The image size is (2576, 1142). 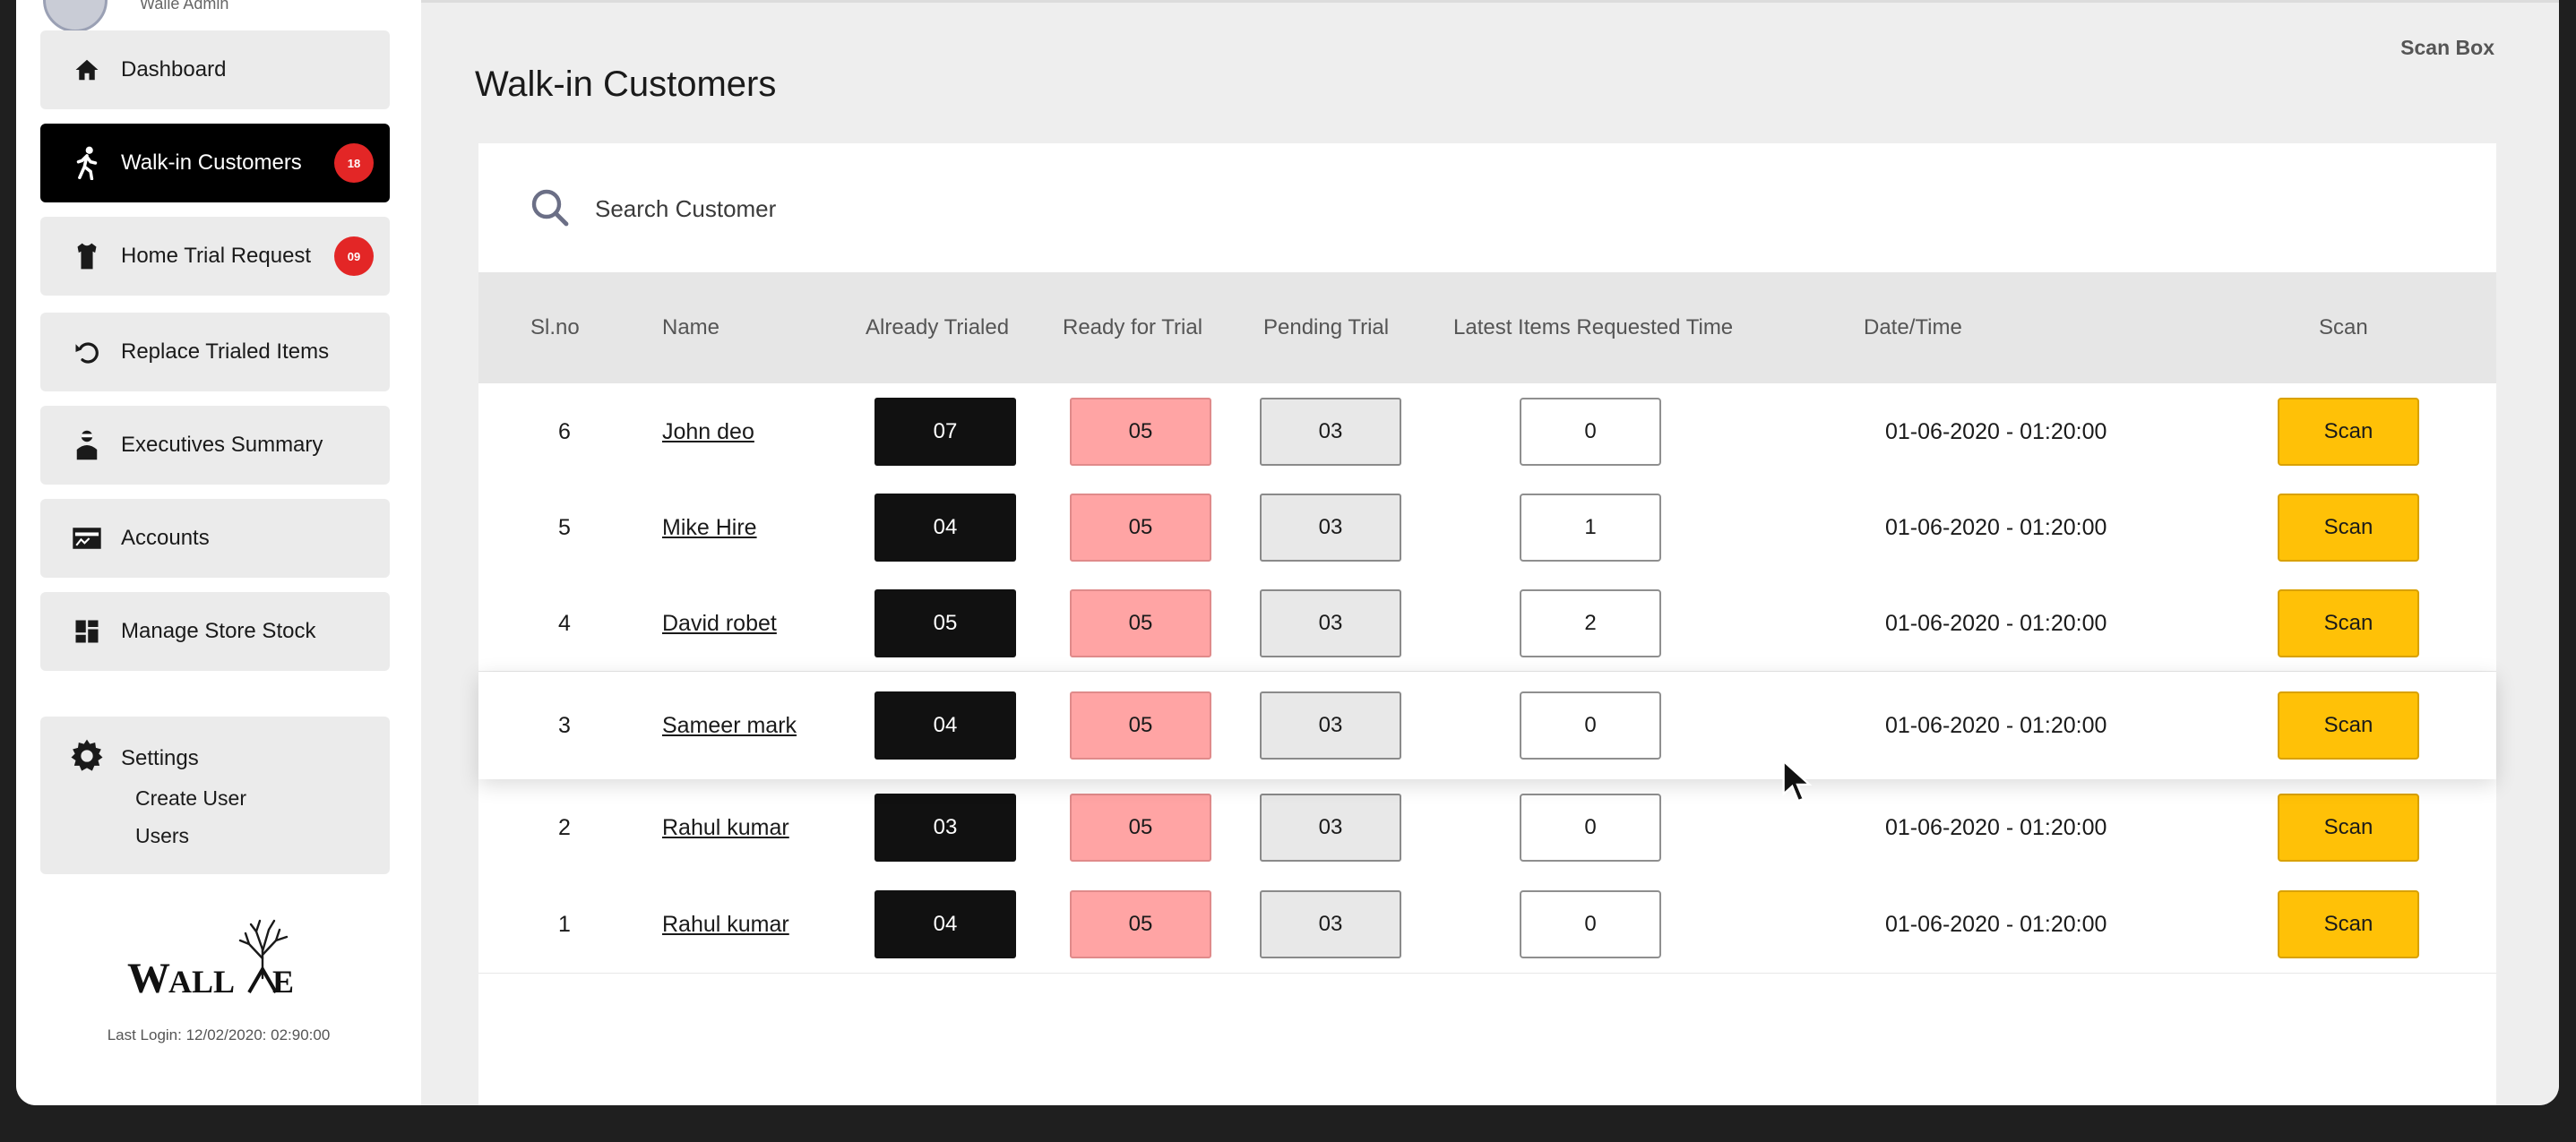 I want to click on sidebar-item-label: Executives Summary, so click(x=222, y=445).